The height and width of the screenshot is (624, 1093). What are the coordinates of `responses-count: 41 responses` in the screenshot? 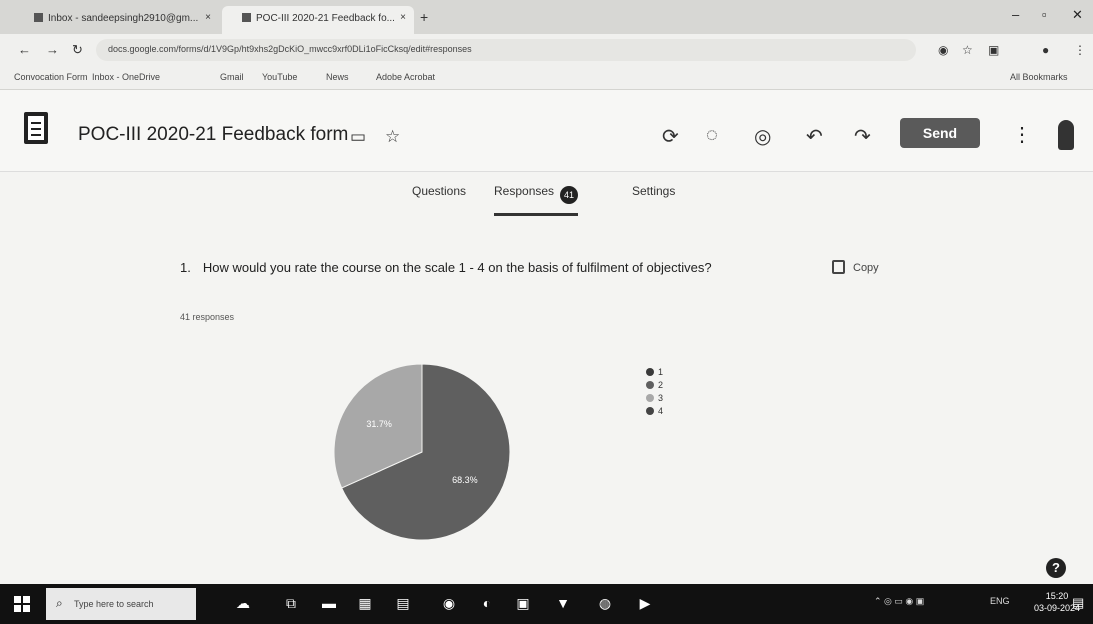 It's located at (207, 317).